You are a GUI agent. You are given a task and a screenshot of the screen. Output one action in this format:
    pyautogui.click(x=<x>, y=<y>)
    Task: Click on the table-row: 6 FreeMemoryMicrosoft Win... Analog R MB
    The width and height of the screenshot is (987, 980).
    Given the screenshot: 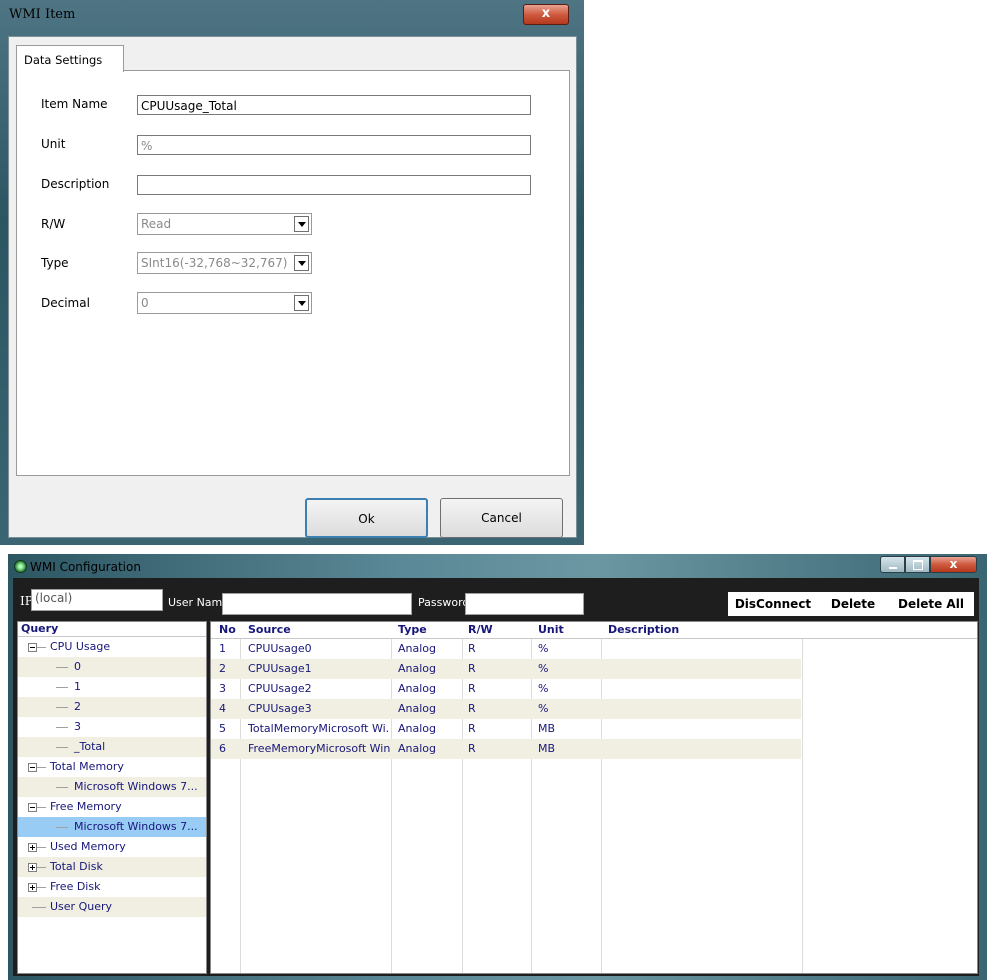 What is the action you would take?
    pyautogui.click(x=506, y=749)
    